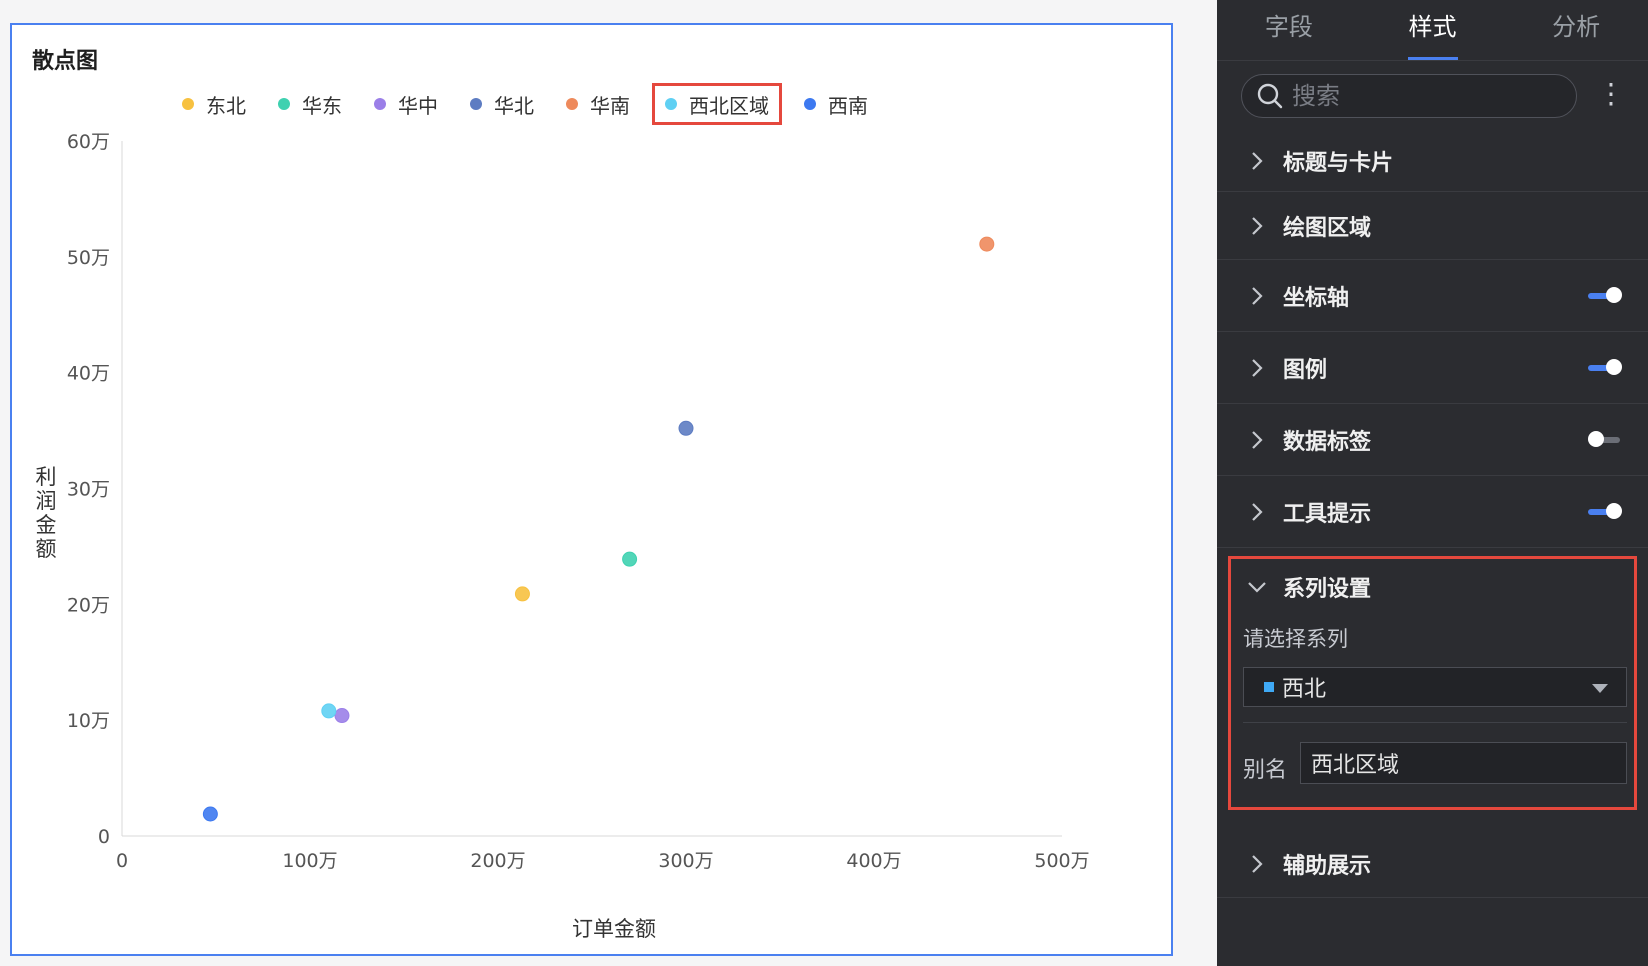 The image size is (1648, 966). What do you see at coordinates (104, 837) in the screenshot?
I see `y-tick-label: 0` at bounding box center [104, 837].